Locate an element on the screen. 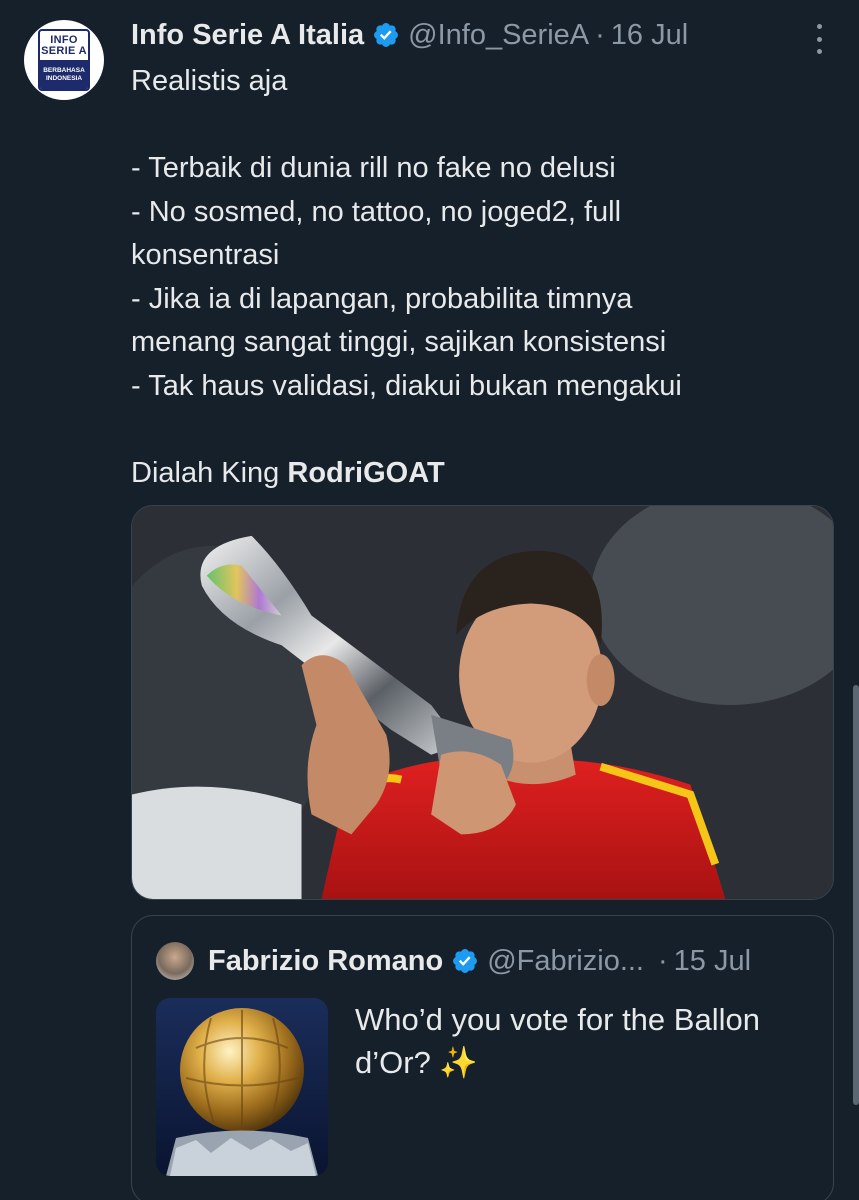 Image resolution: width=859 pixels, height=1200 pixels. ballon-dor-trophy-image is located at coordinates (242, 1087).